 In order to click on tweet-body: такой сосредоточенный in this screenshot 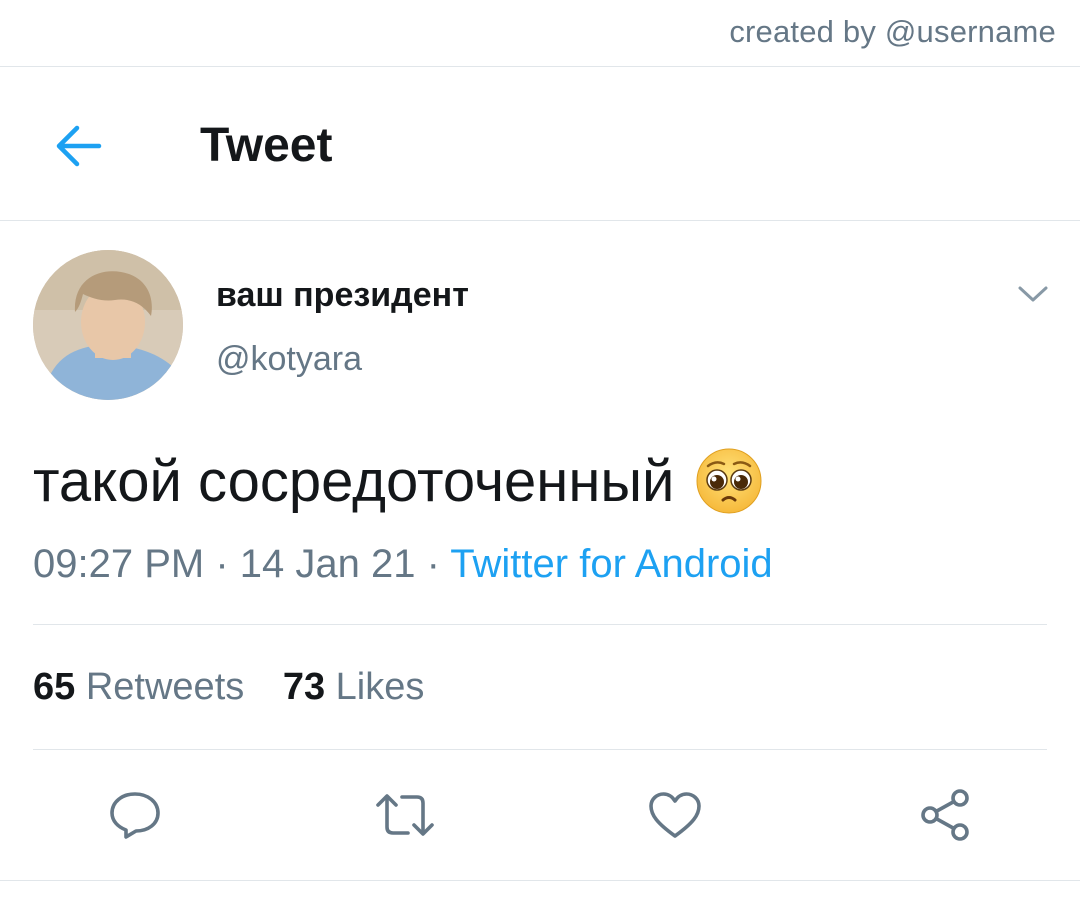, I will do `click(398, 481)`.